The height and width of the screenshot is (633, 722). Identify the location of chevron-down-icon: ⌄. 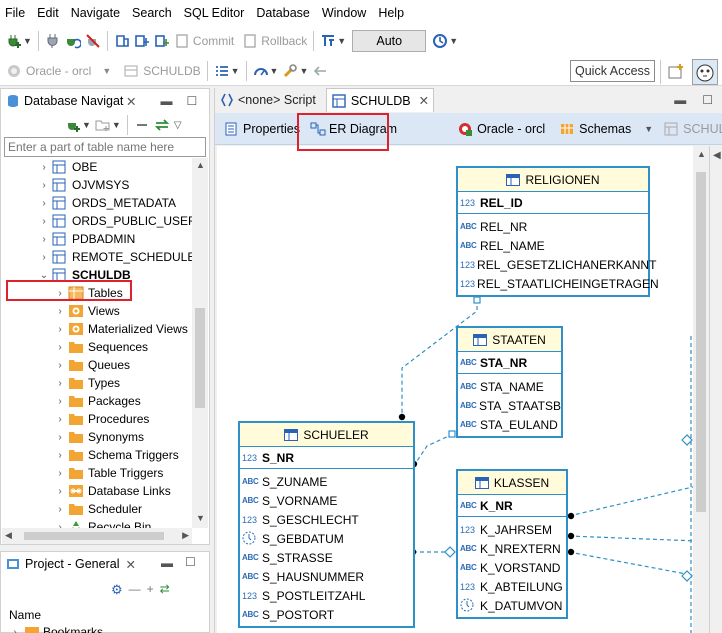
(44, 275).